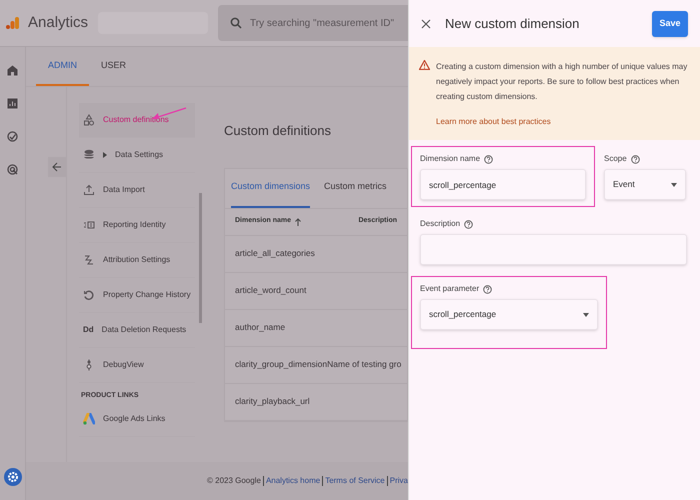 The height and width of the screenshot is (500, 700). I want to click on field-label: Description, so click(440, 224).